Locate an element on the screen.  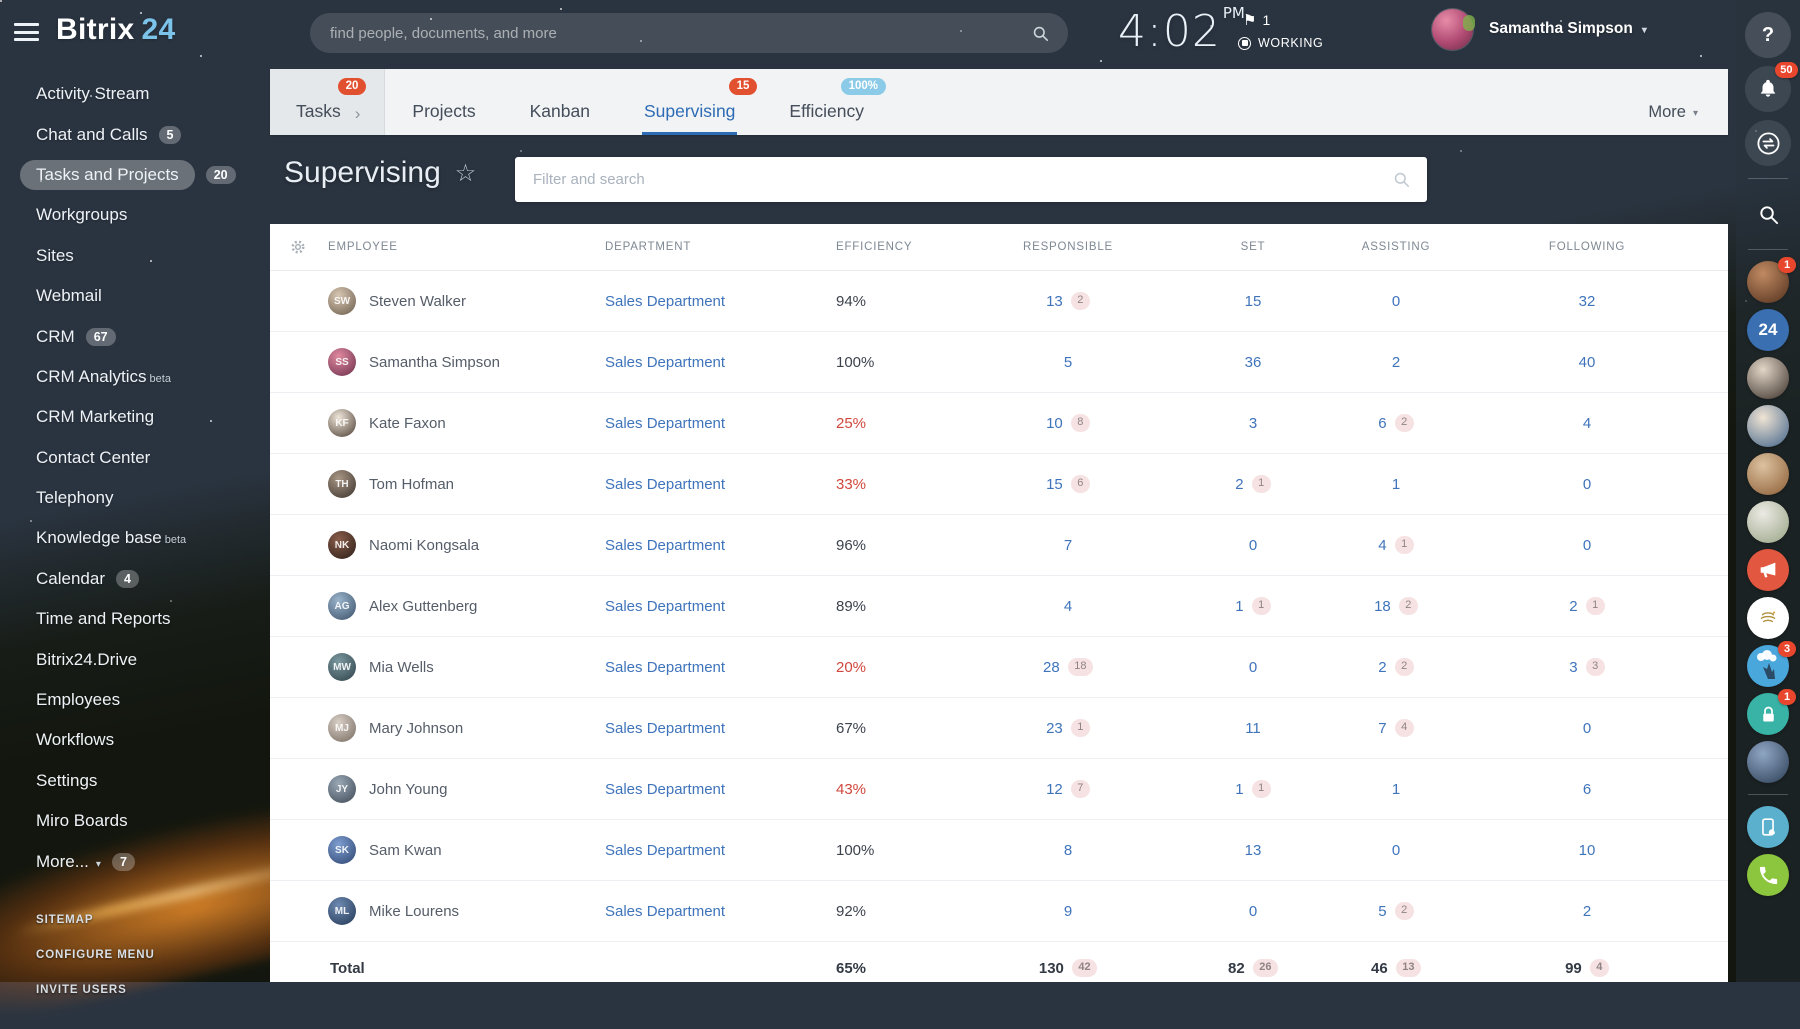
column-header-set: SET is located at coordinates (1253, 247).